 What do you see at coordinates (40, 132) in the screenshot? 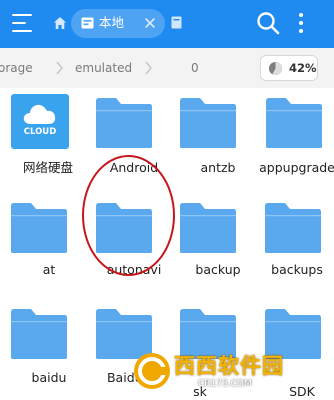
I see `cloud-badge-label: CLOUD` at bounding box center [40, 132].